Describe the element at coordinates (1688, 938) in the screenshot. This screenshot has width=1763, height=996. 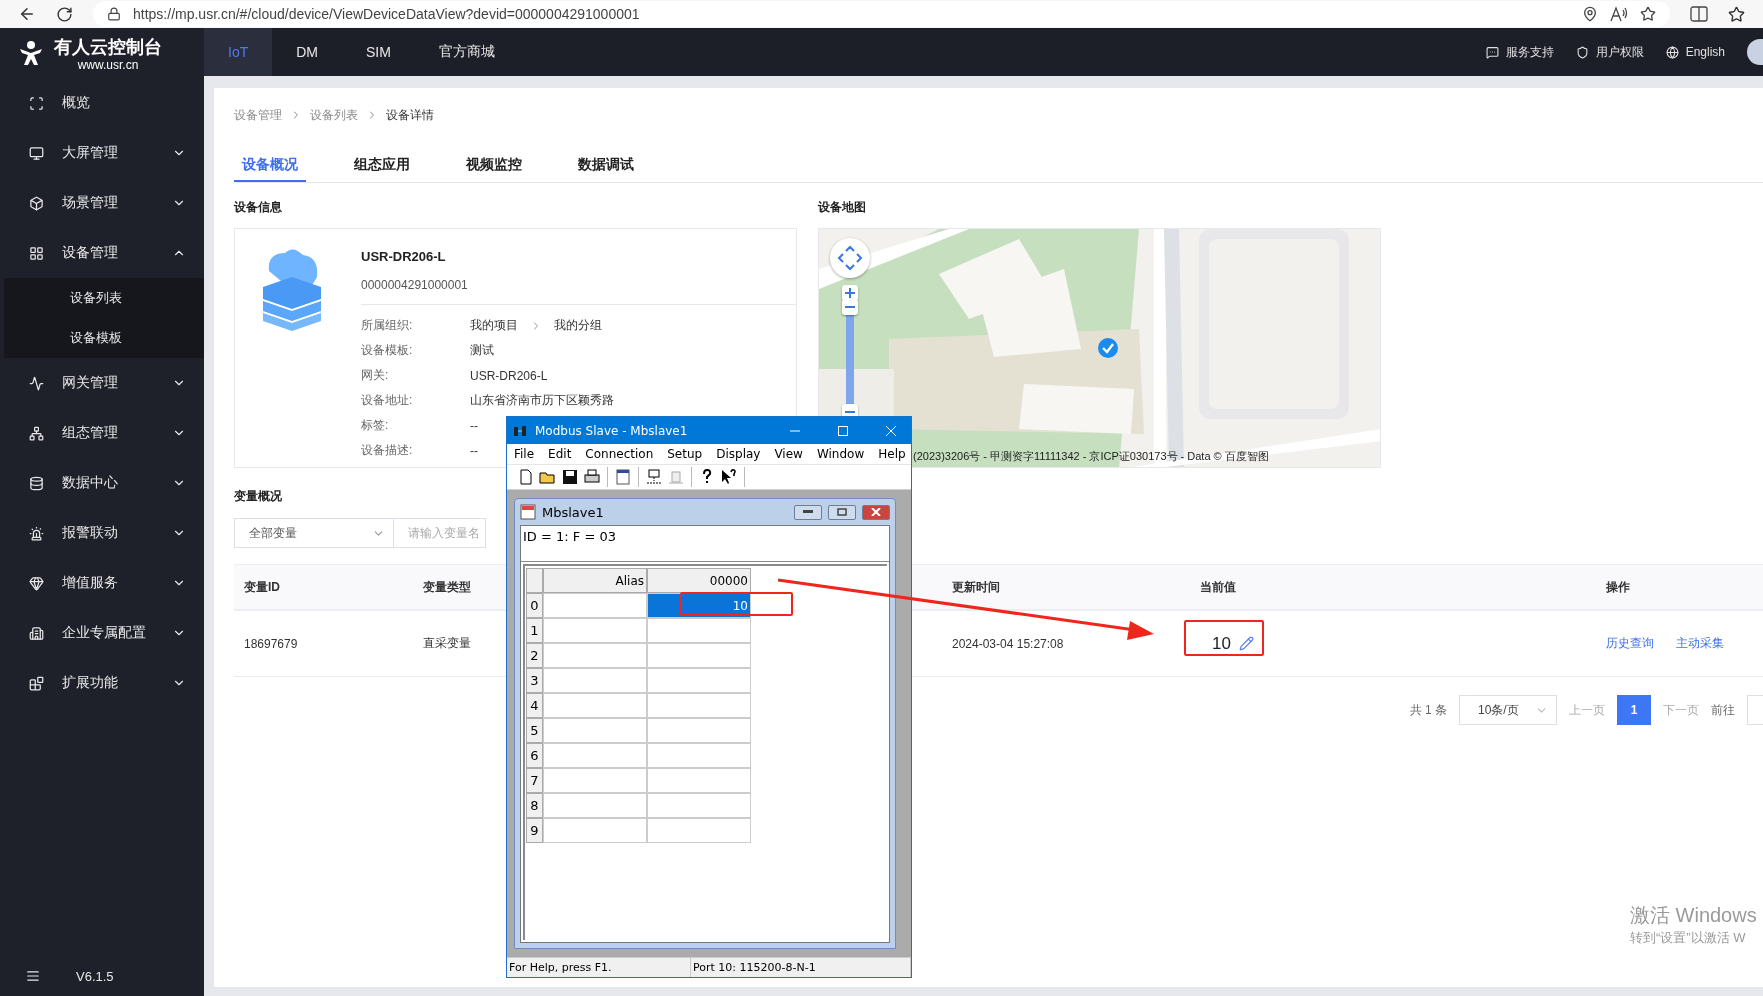
I see `activation-hint: 转到“设置”以激活 W` at that location.